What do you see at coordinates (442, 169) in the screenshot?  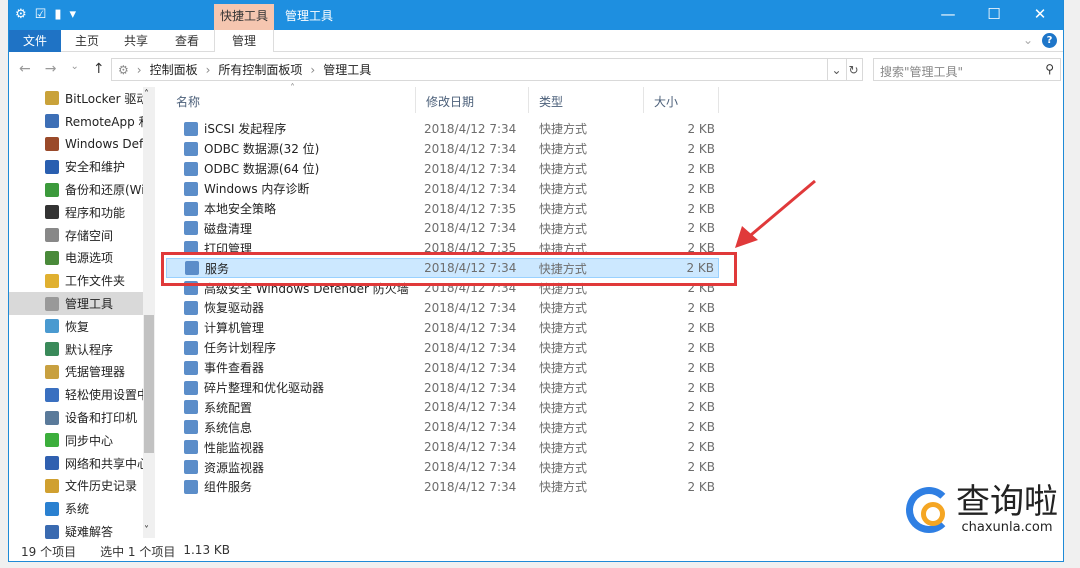 I see `file-row: ODBC 数据源(64 位) 2018/4/12 7:34 快捷方式 2 KB` at bounding box center [442, 169].